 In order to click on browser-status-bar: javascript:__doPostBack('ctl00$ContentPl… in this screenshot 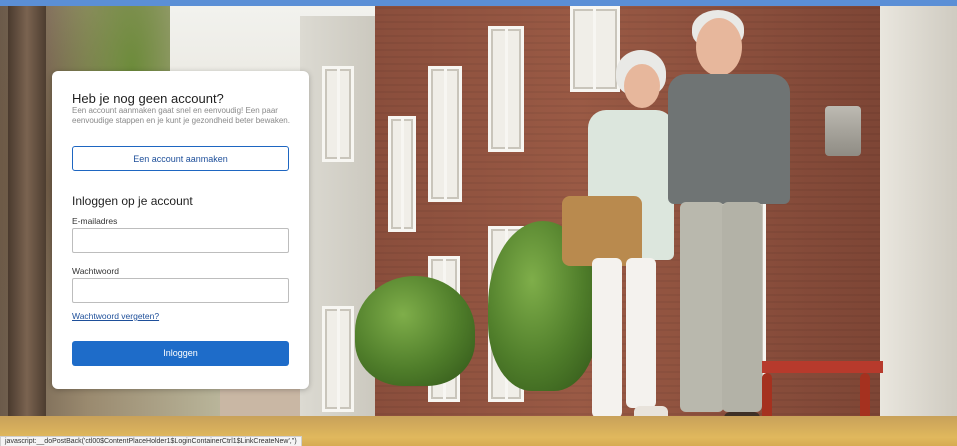, I will do `click(151, 441)`.